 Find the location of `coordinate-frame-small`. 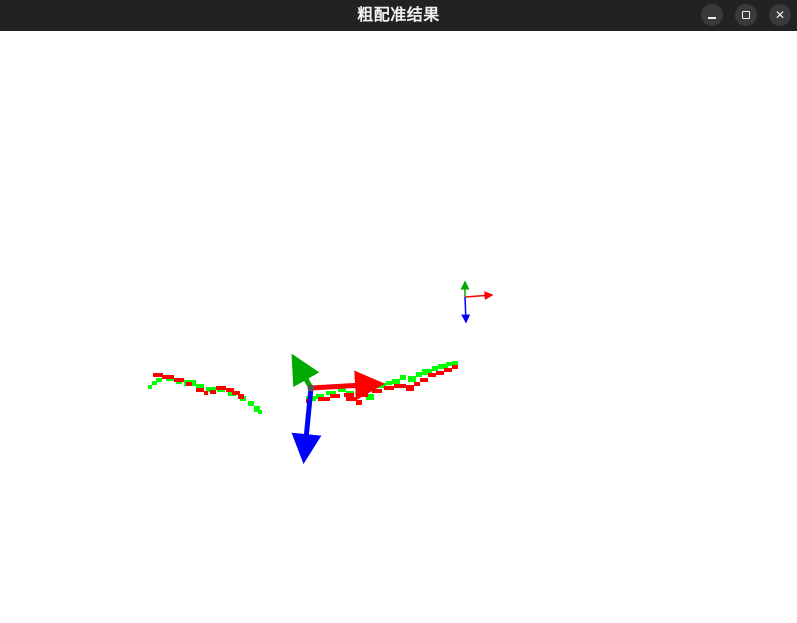

coordinate-frame-small is located at coordinates (477, 302).